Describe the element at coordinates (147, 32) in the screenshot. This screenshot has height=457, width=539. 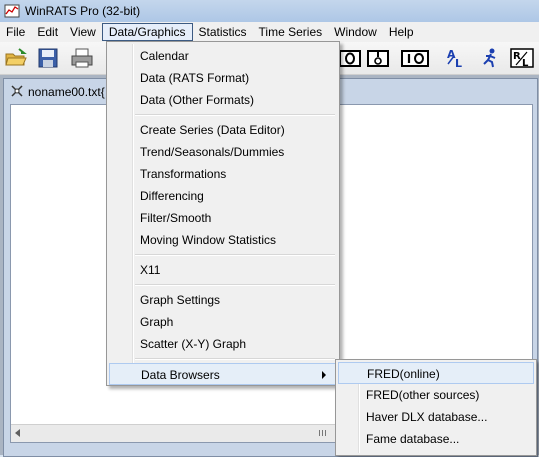
I see `menu-data-graphics: Data/Graphics` at that location.